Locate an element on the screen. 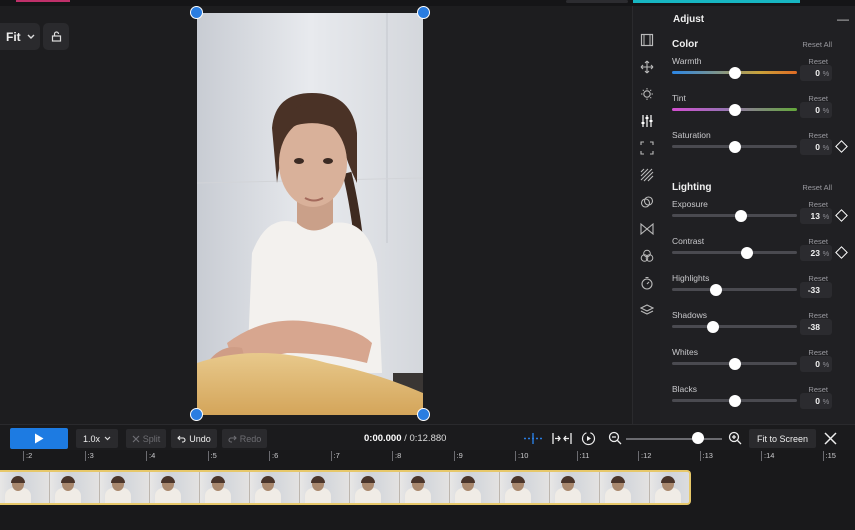 This screenshot has width=855, height=530. tint-slider is located at coordinates (734, 109).